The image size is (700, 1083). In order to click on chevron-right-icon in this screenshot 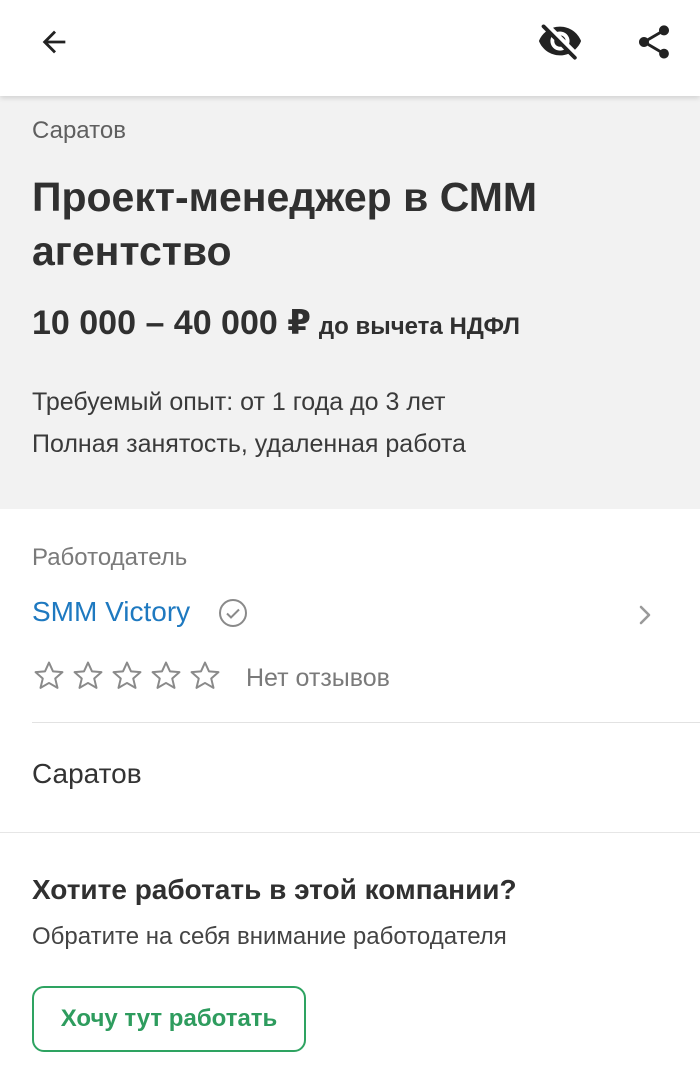, I will do `click(645, 615)`.